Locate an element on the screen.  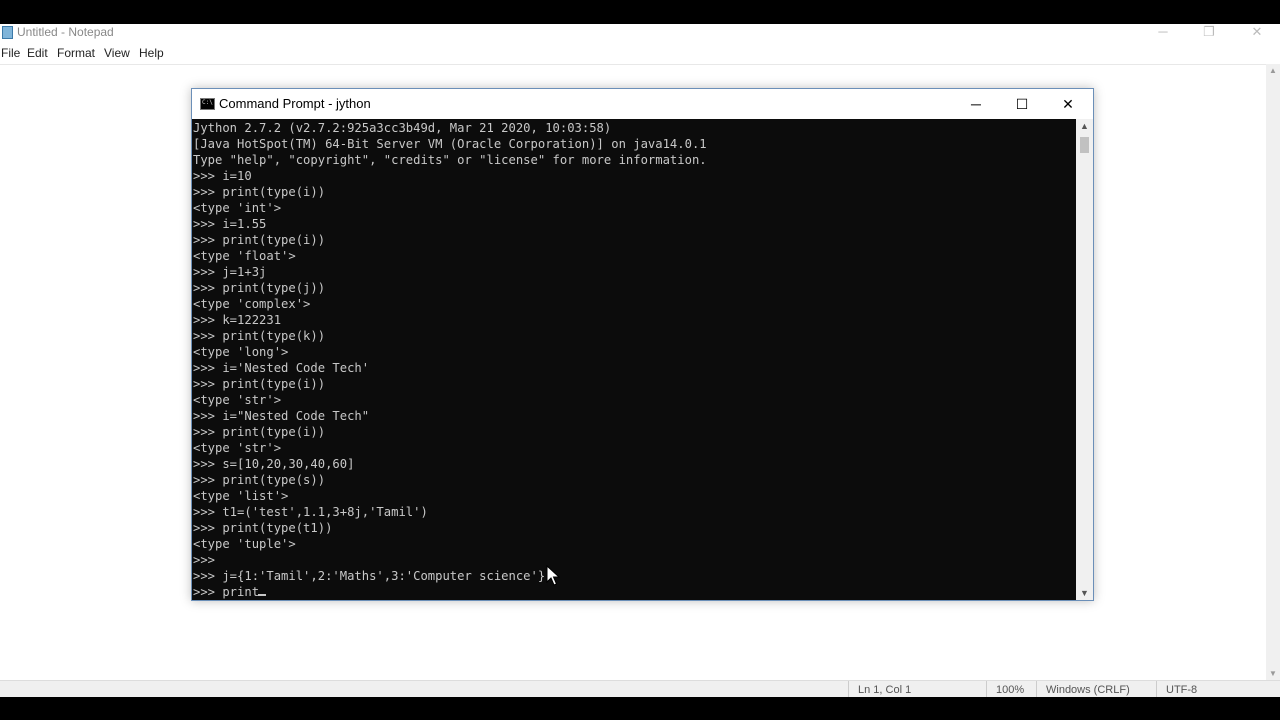
maximize-icon: ☐ is located at coordinates (1022, 104).